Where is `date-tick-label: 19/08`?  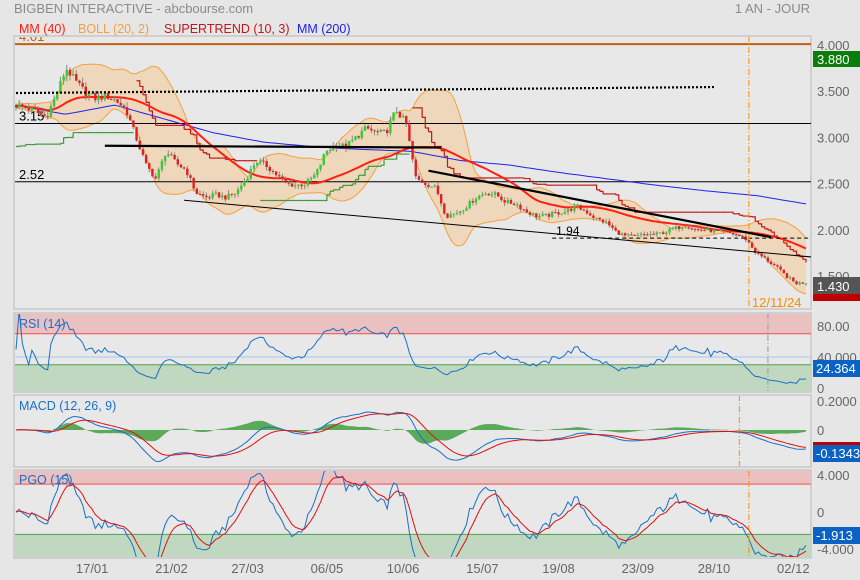
date-tick-label: 19/08 is located at coordinates (558, 568).